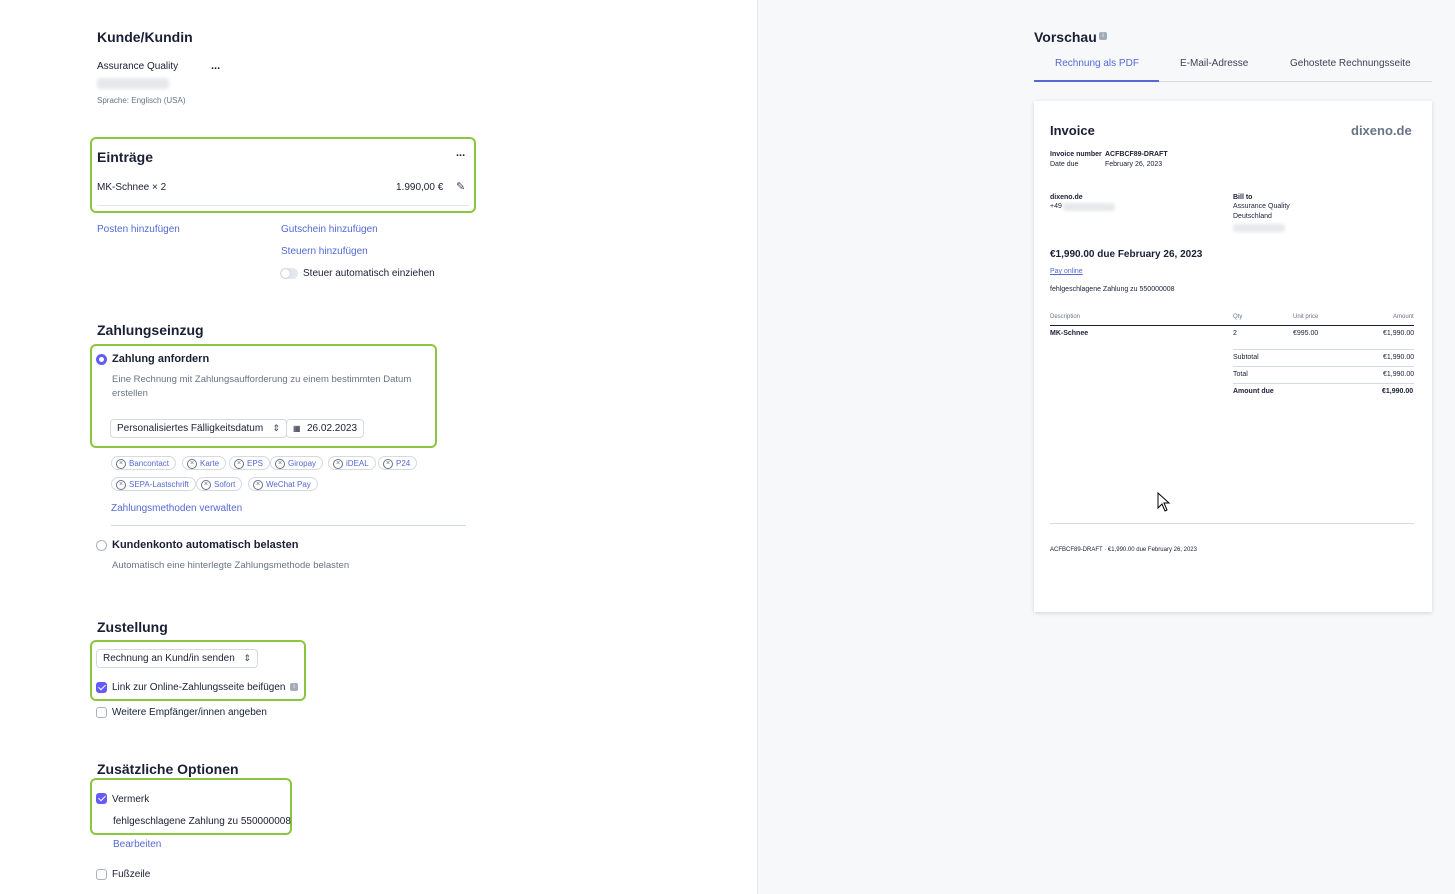 This screenshot has height=894, width=1455. I want to click on method-chip-sofort: × Sofort, so click(219, 484).